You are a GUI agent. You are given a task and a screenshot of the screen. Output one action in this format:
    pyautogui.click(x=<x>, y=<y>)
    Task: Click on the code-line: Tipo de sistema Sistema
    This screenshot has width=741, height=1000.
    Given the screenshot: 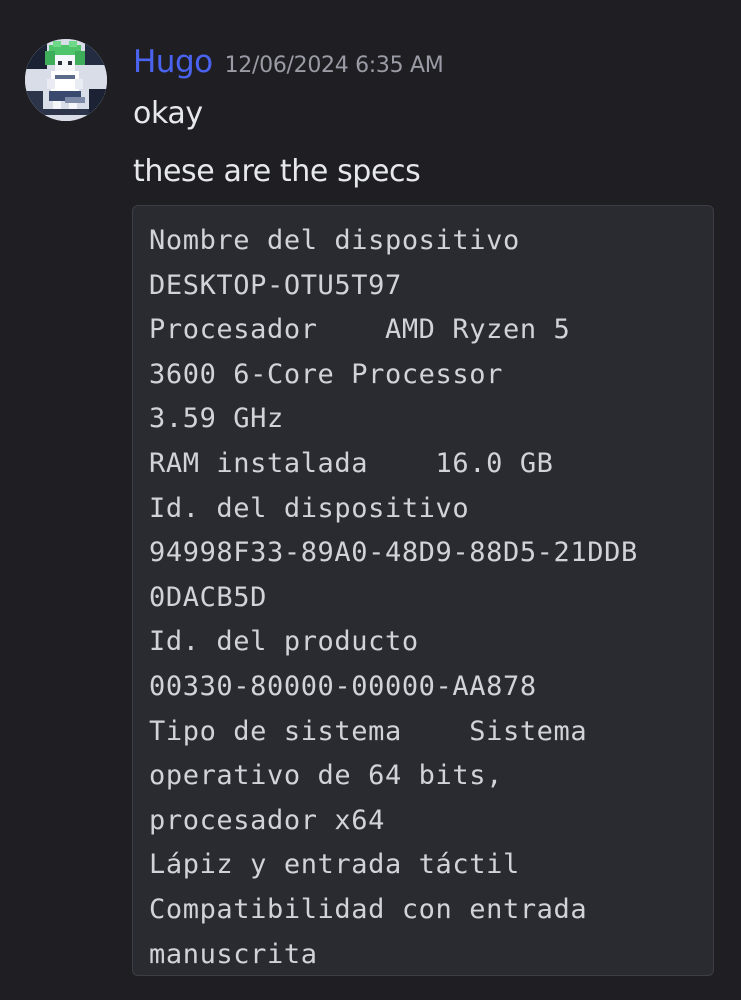 What is the action you would take?
    pyautogui.click(x=368, y=731)
    